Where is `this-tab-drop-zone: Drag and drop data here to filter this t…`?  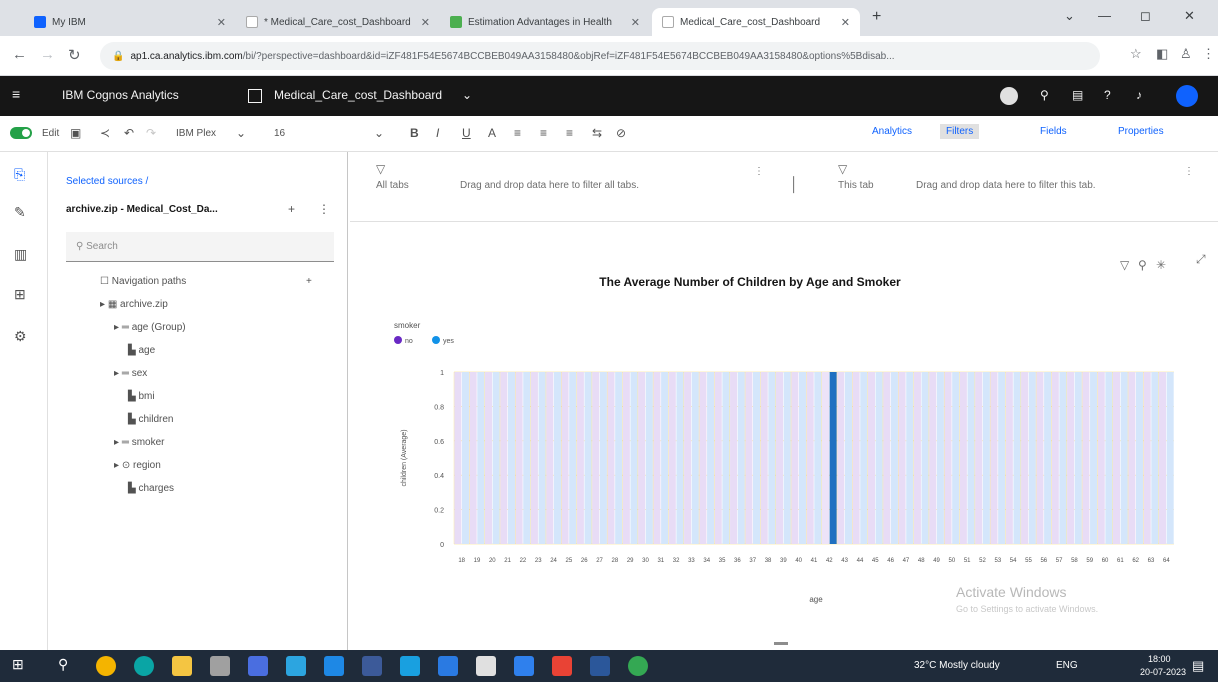
this-tab-drop-zone: Drag and drop data here to filter this t… is located at coordinates (1006, 185).